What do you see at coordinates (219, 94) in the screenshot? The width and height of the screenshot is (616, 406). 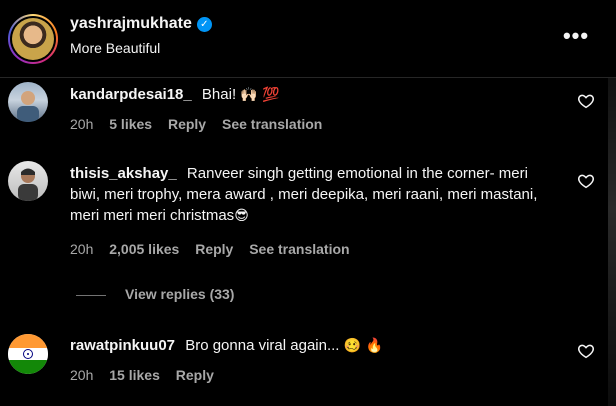 I see `comment-body: Bhai!` at bounding box center [219, 94].